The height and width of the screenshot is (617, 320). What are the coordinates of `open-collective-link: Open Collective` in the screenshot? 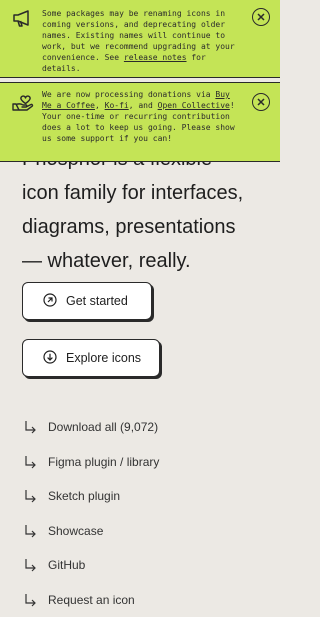 It's located at (194, 105).